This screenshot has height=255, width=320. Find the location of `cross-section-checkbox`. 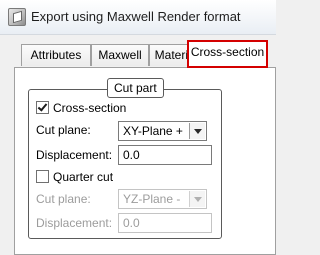

cross-section-checkbox is located at coordinates (42, 107).